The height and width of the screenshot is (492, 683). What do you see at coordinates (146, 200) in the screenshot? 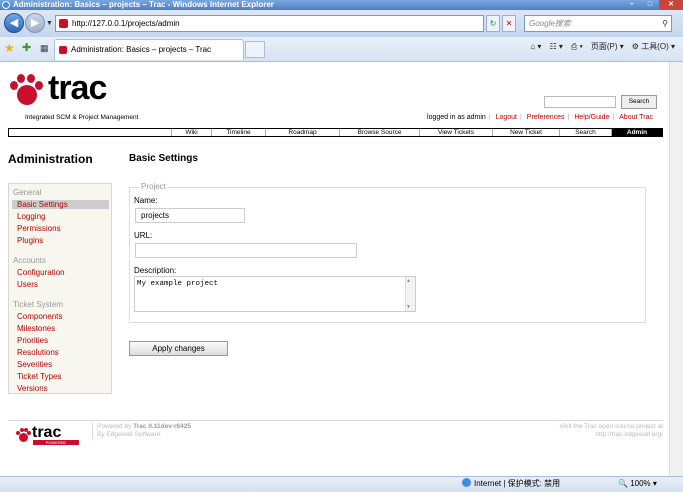
I see `name-label: Name:` at bounding box center [146, 200].